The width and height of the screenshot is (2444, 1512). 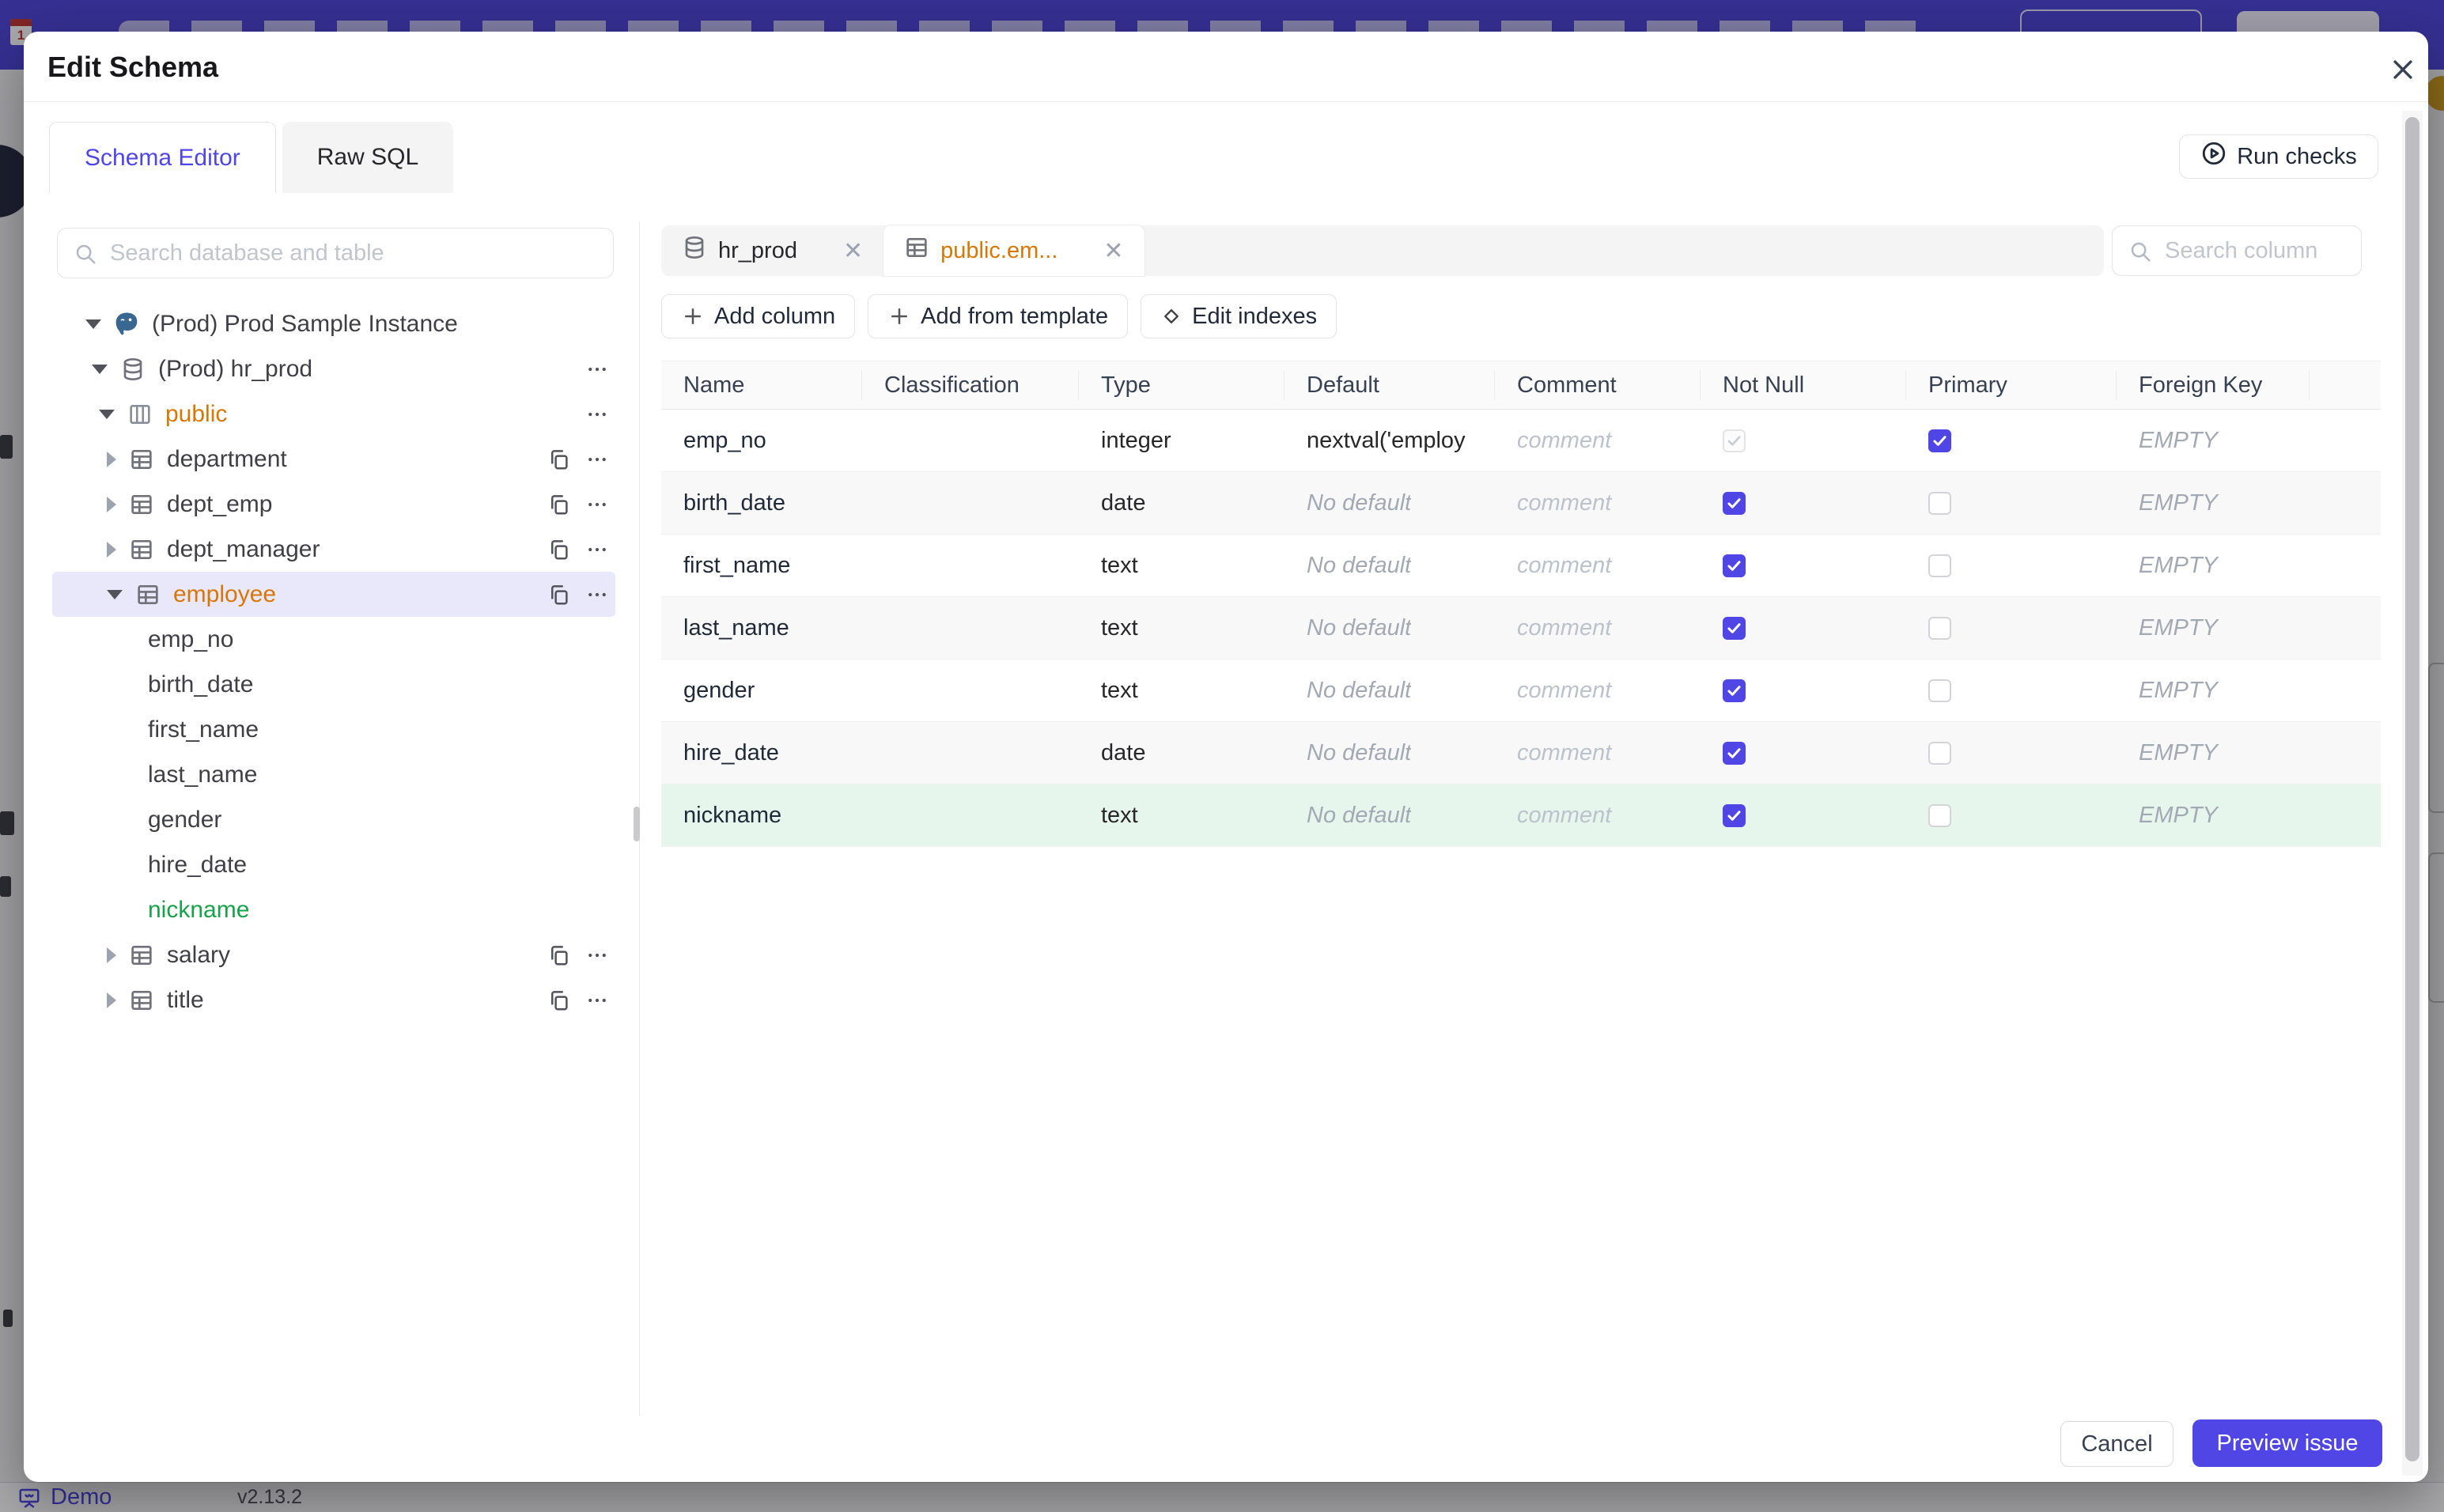 I want to click on tab-schema-editor: Schema Editor, so click(x=162, y=158).